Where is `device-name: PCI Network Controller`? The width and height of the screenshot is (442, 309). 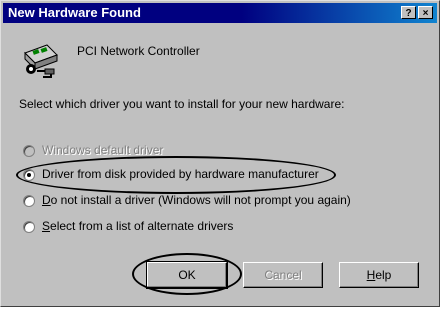
device-name: PCI Network Controller is located at coordinates (138, 51).